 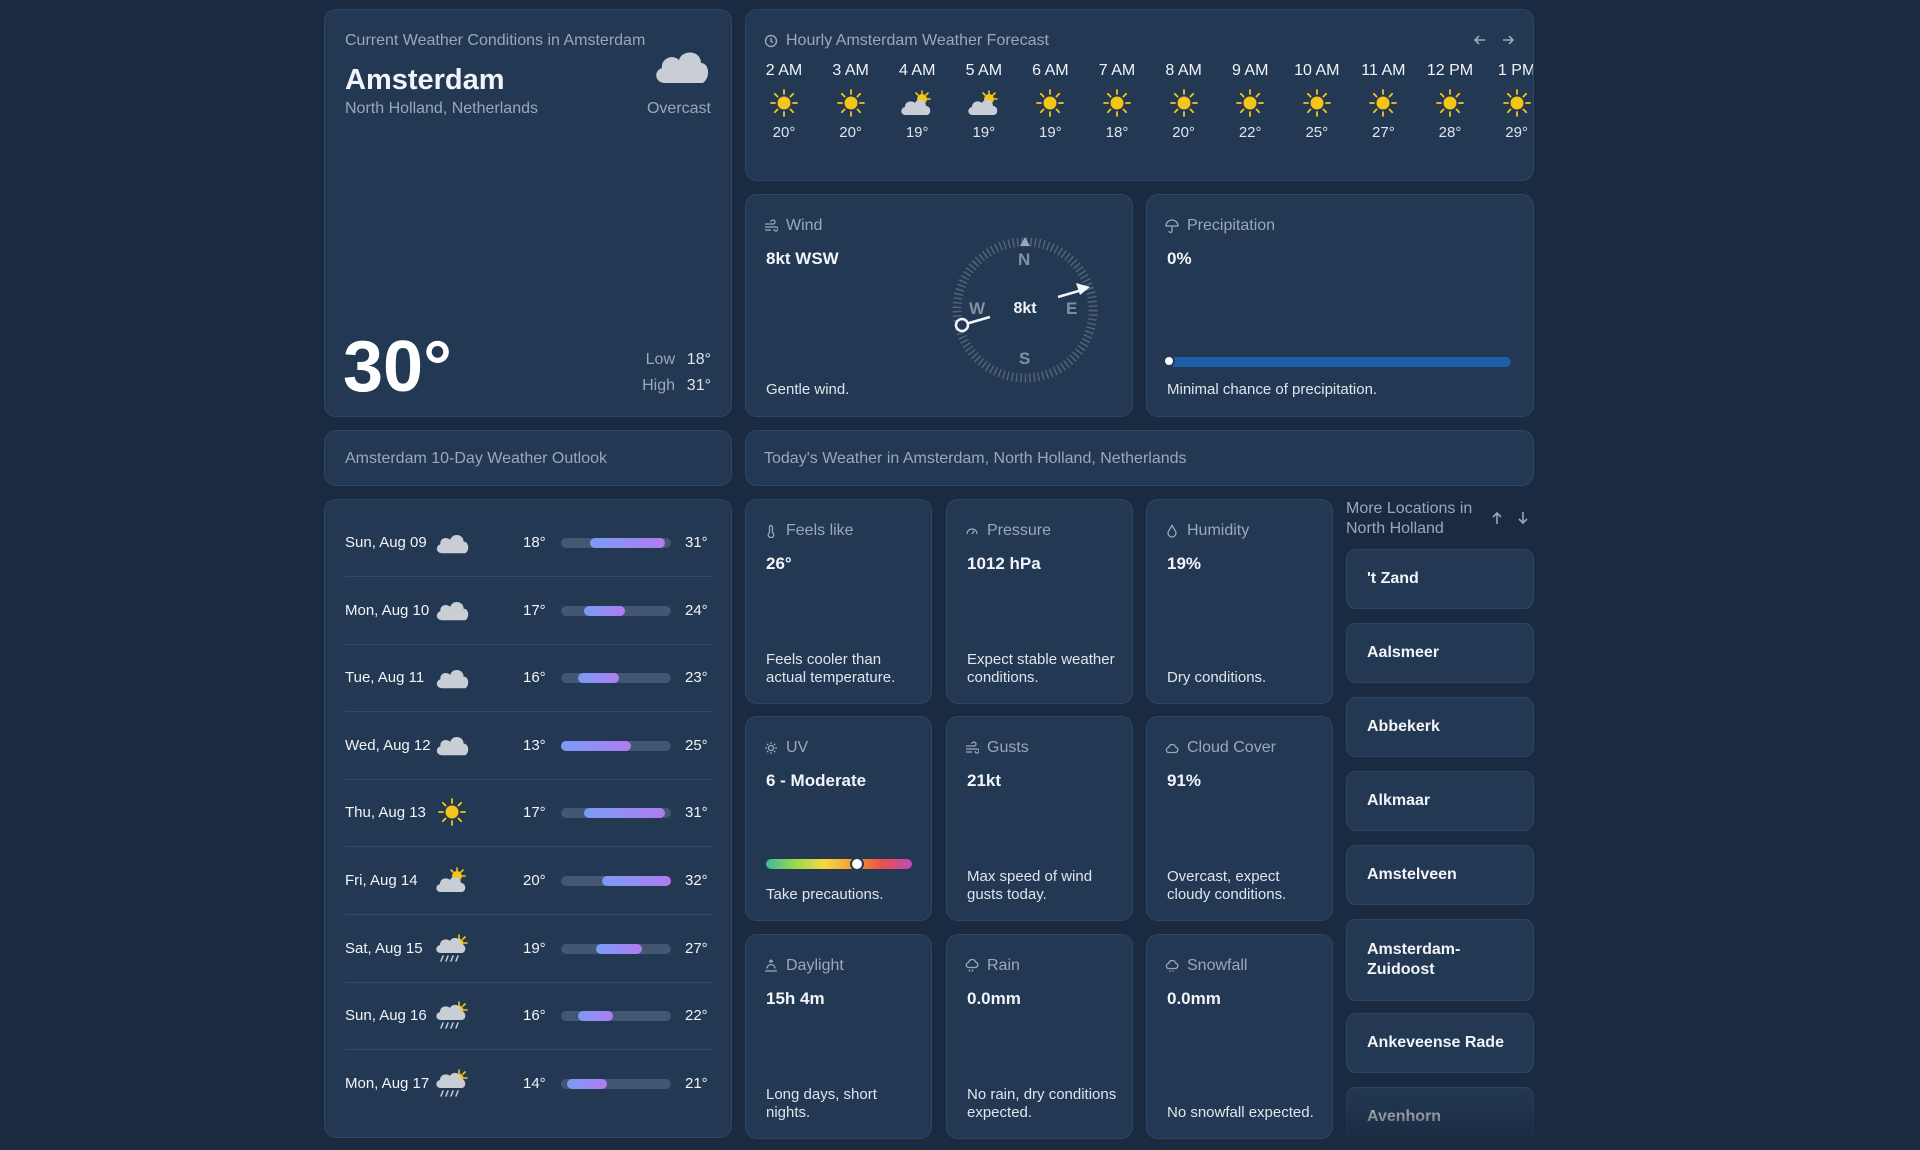 What do you see at coordinates (1399, 800) in the screenshot?
I see `location-name: Alkmaar` at bounding box center [1399, 800].